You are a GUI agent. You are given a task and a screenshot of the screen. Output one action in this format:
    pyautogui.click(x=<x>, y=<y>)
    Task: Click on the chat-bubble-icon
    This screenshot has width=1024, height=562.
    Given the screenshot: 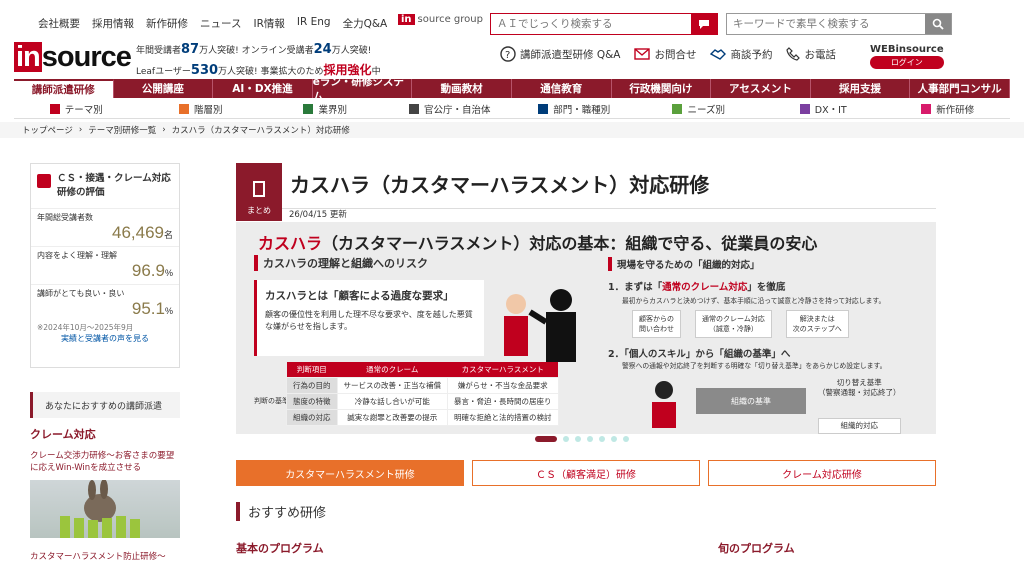 What is the action you would take?
    pyautogui.click(x=704, y=24)
    